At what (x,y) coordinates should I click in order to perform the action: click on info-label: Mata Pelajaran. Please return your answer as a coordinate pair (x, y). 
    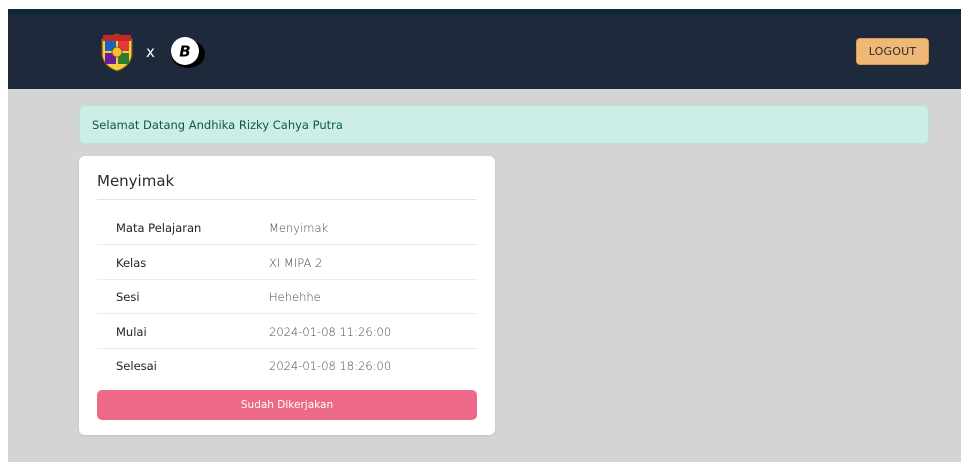
    Looking at the image, I should click on (159, 227).